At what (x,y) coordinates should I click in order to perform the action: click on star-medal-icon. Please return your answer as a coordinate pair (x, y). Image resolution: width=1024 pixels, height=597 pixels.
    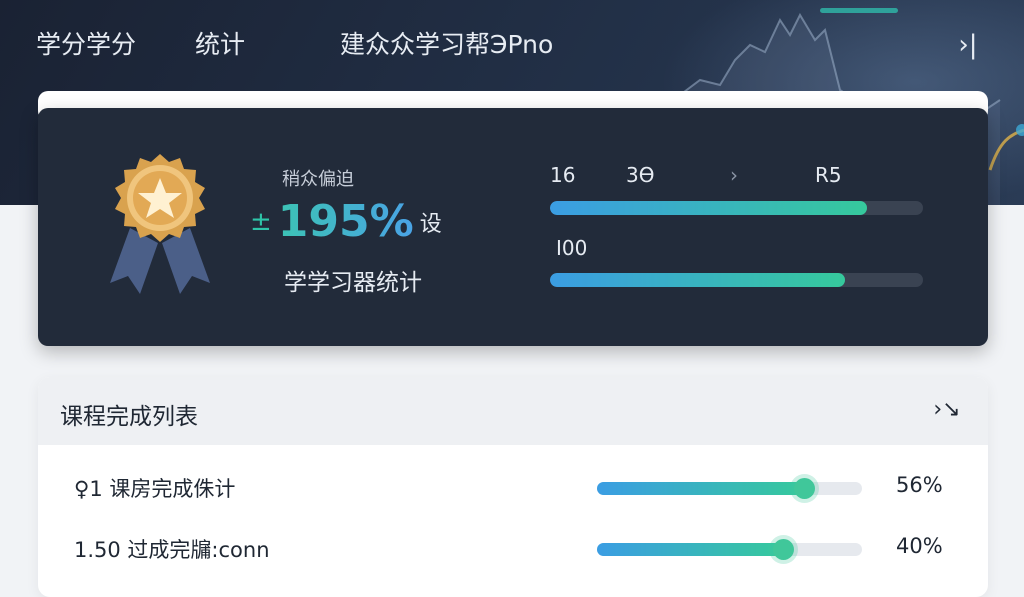
    Looking at the image, I should click on (160, 224).